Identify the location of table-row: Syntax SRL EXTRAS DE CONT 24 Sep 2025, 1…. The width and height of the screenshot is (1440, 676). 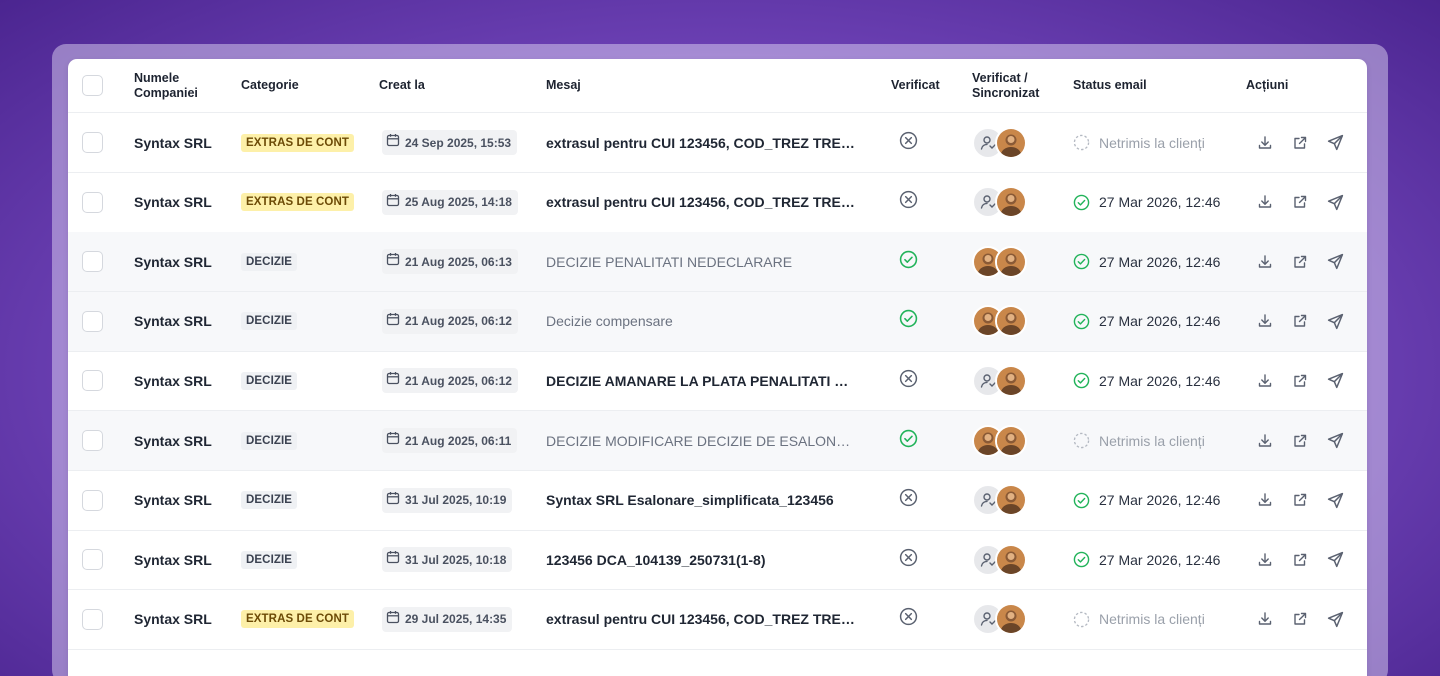
(717, 143).